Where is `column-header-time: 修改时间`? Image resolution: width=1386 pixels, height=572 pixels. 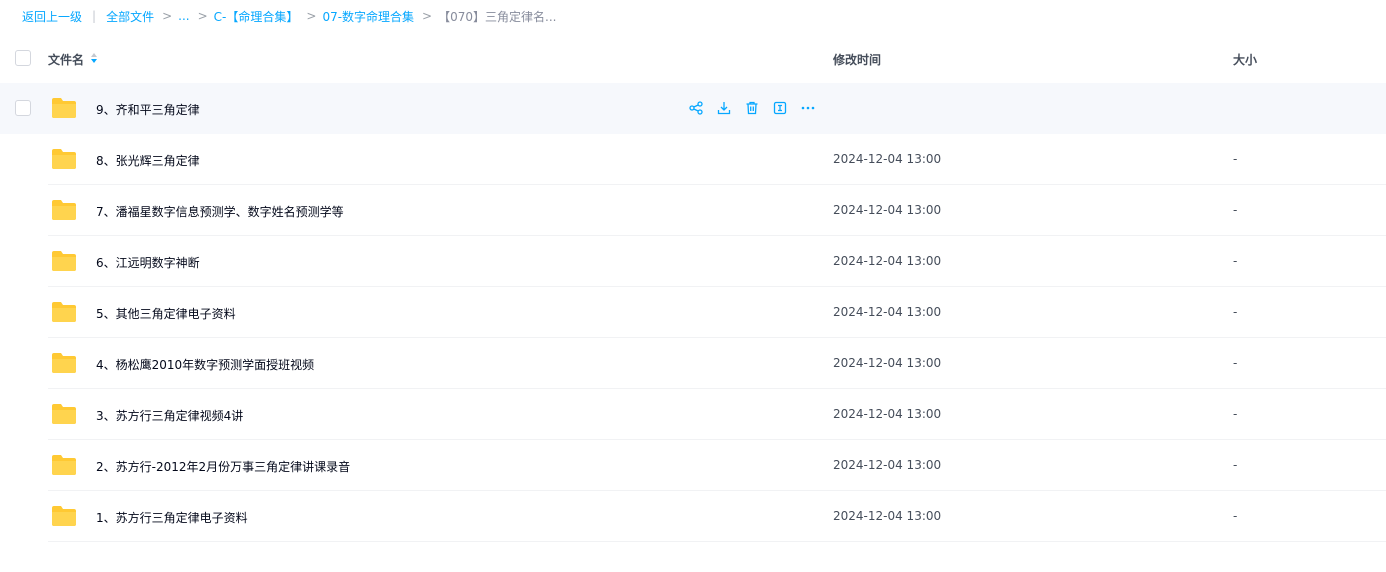
column-header-time: 修改时间 is located at coordinates (857, 59).